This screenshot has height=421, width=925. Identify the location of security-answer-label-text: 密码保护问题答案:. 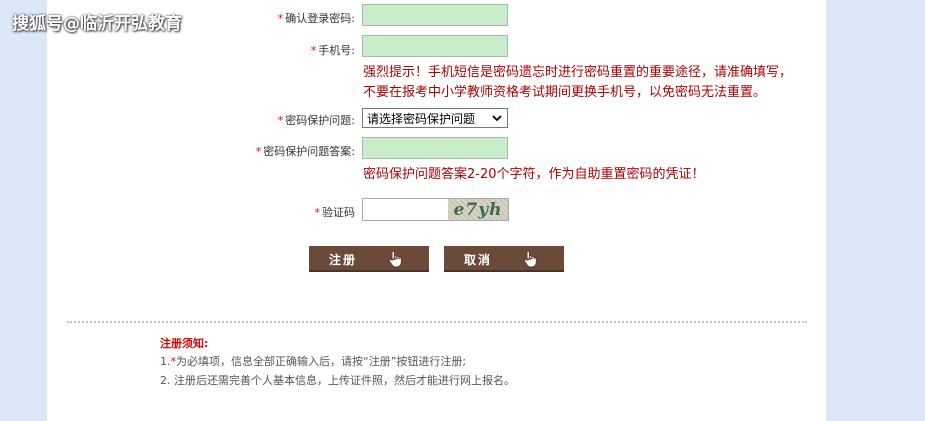
(309, 151).